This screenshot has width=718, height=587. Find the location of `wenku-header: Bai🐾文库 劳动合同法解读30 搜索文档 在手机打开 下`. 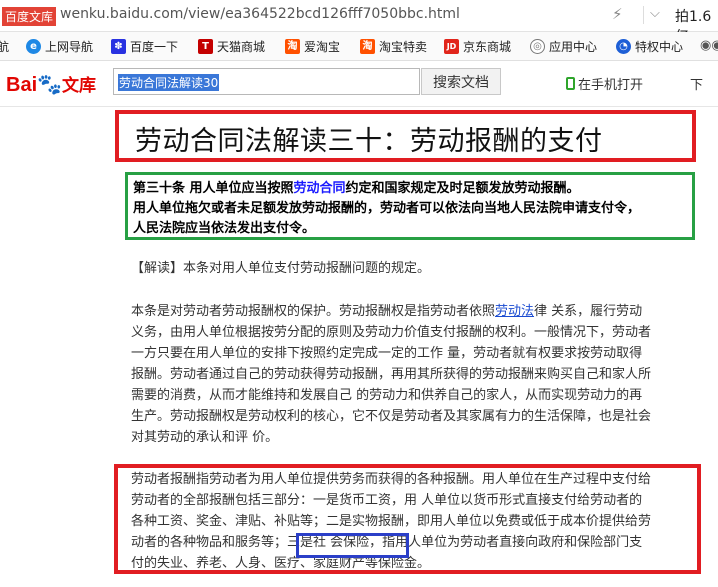

wenku-header: Bai🐾文库 劳动合同法解读30 搜索文档 在手机打开 下 is located at coordinates (359, 84).